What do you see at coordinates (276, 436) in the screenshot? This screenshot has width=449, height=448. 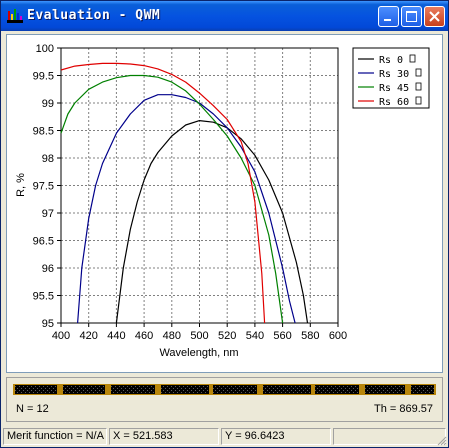 I see `y-coordinate-status: Y = 96.6423` at bounding box center [276, 436].